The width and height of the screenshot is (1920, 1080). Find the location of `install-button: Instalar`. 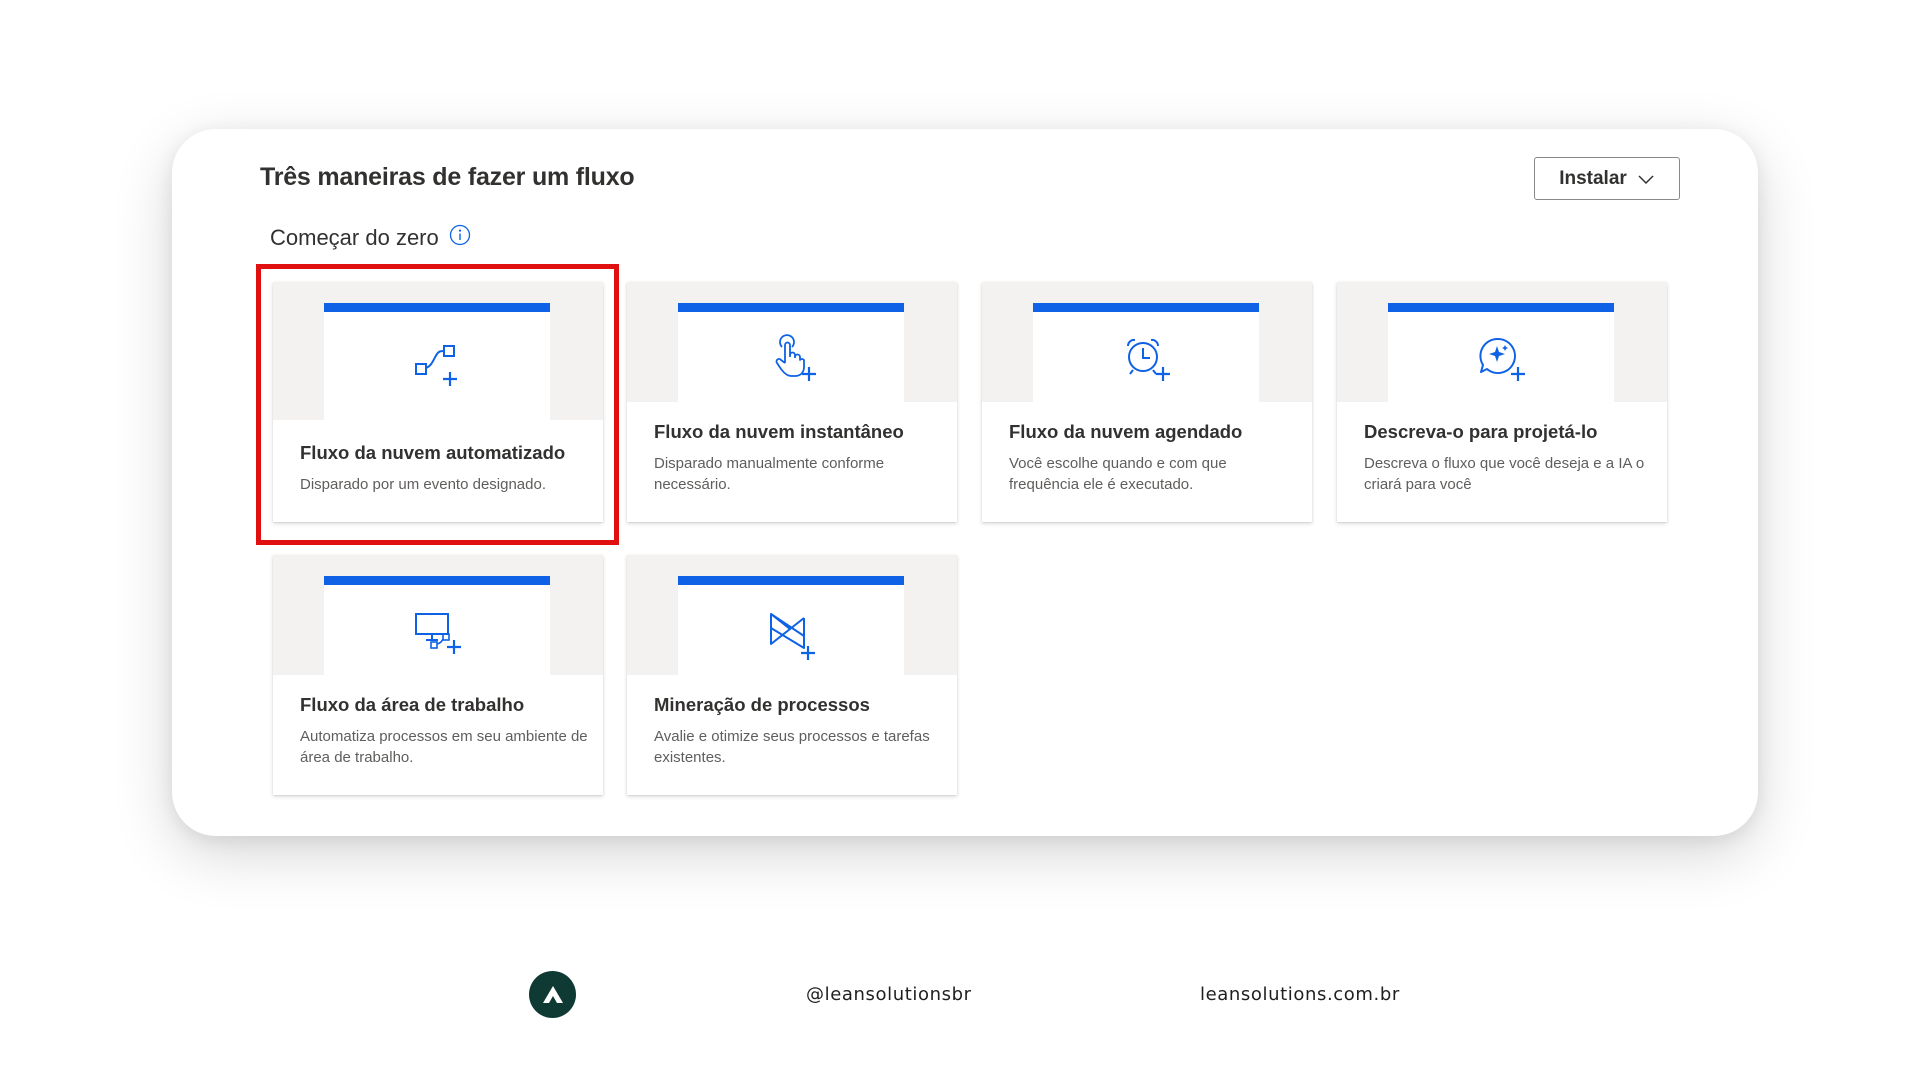

install-button: Instalar is located at coordinates (1607, 178).